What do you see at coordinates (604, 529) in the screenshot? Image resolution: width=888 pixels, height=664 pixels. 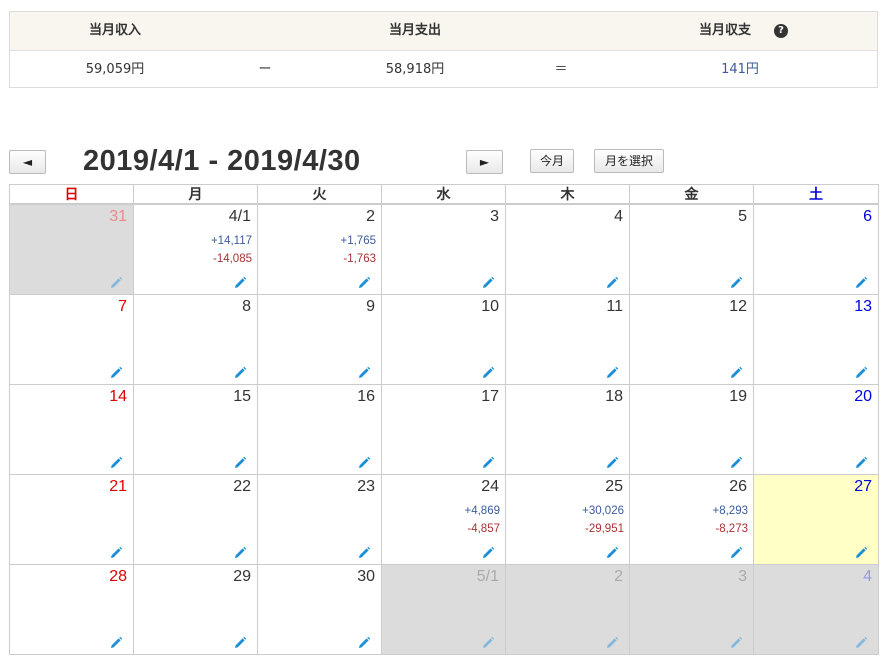 I see `day-expense: -29,951` at bounding box center [604, 529].